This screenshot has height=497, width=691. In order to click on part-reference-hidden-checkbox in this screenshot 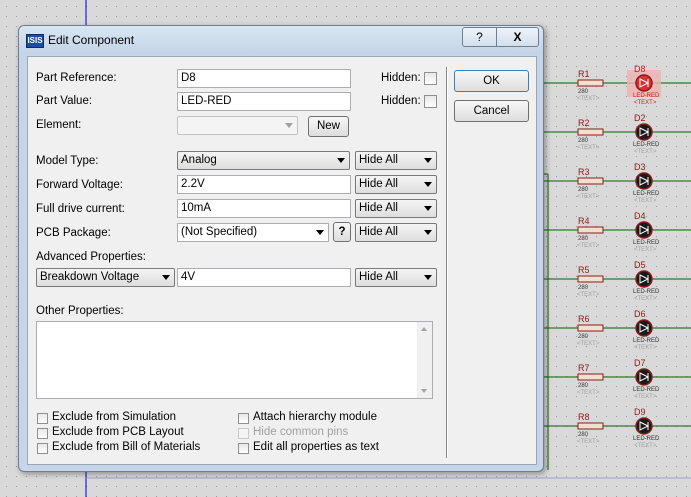, I will do `click(430, 78)`.